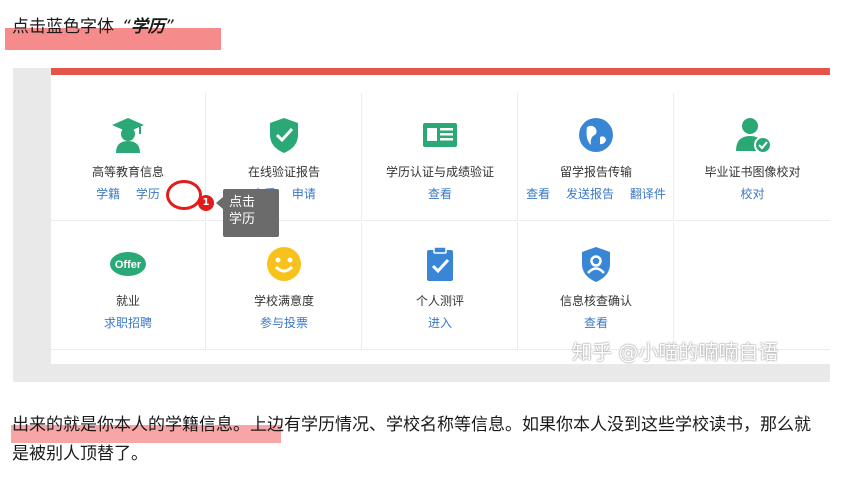 The height and width of the screenshot is (484, 842). What do you see at coordinates (206, 203) in the screenshot?
I see `step-badge: 1` at bounding box center [206, 203].